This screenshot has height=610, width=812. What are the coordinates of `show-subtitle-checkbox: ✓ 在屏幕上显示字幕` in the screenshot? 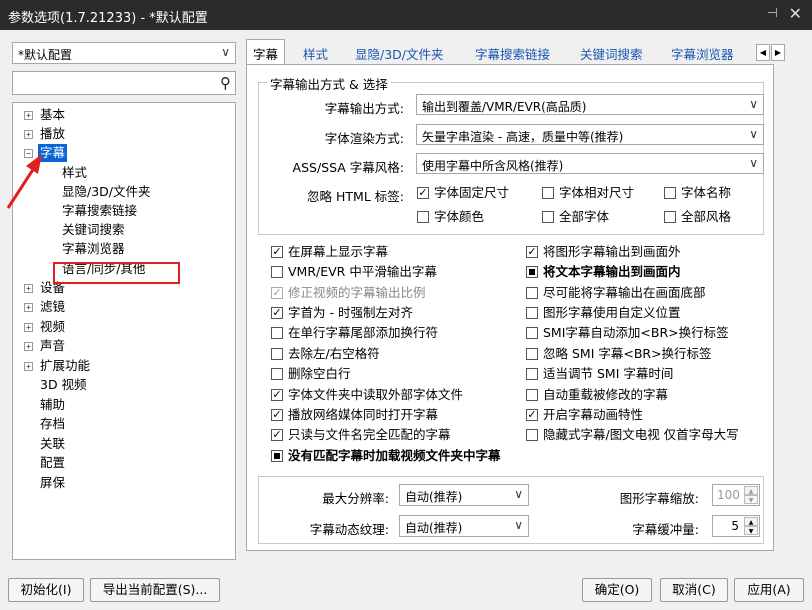 It's located at (329, 252).